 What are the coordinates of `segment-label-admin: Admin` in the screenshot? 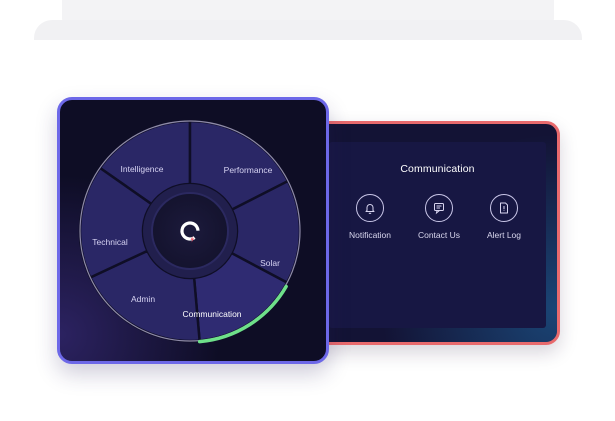 It's located at (143, 299).